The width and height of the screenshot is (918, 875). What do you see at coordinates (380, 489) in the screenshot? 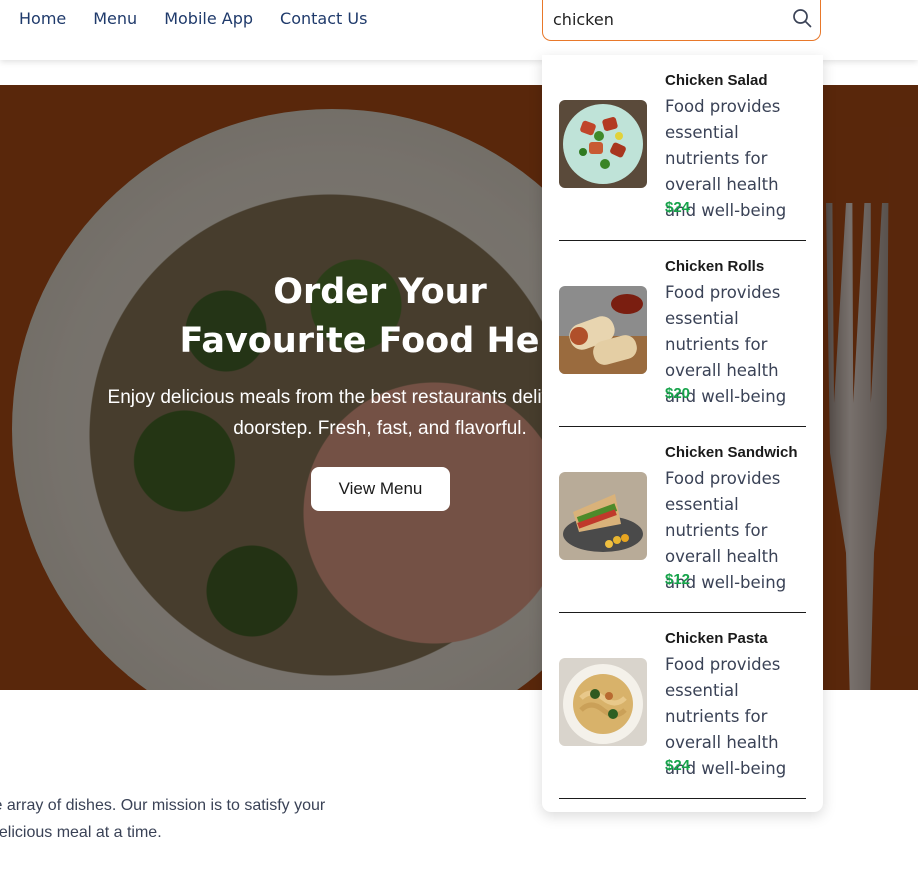
I see `view-menu-button: View Menu` at bounding box center [380, 489].